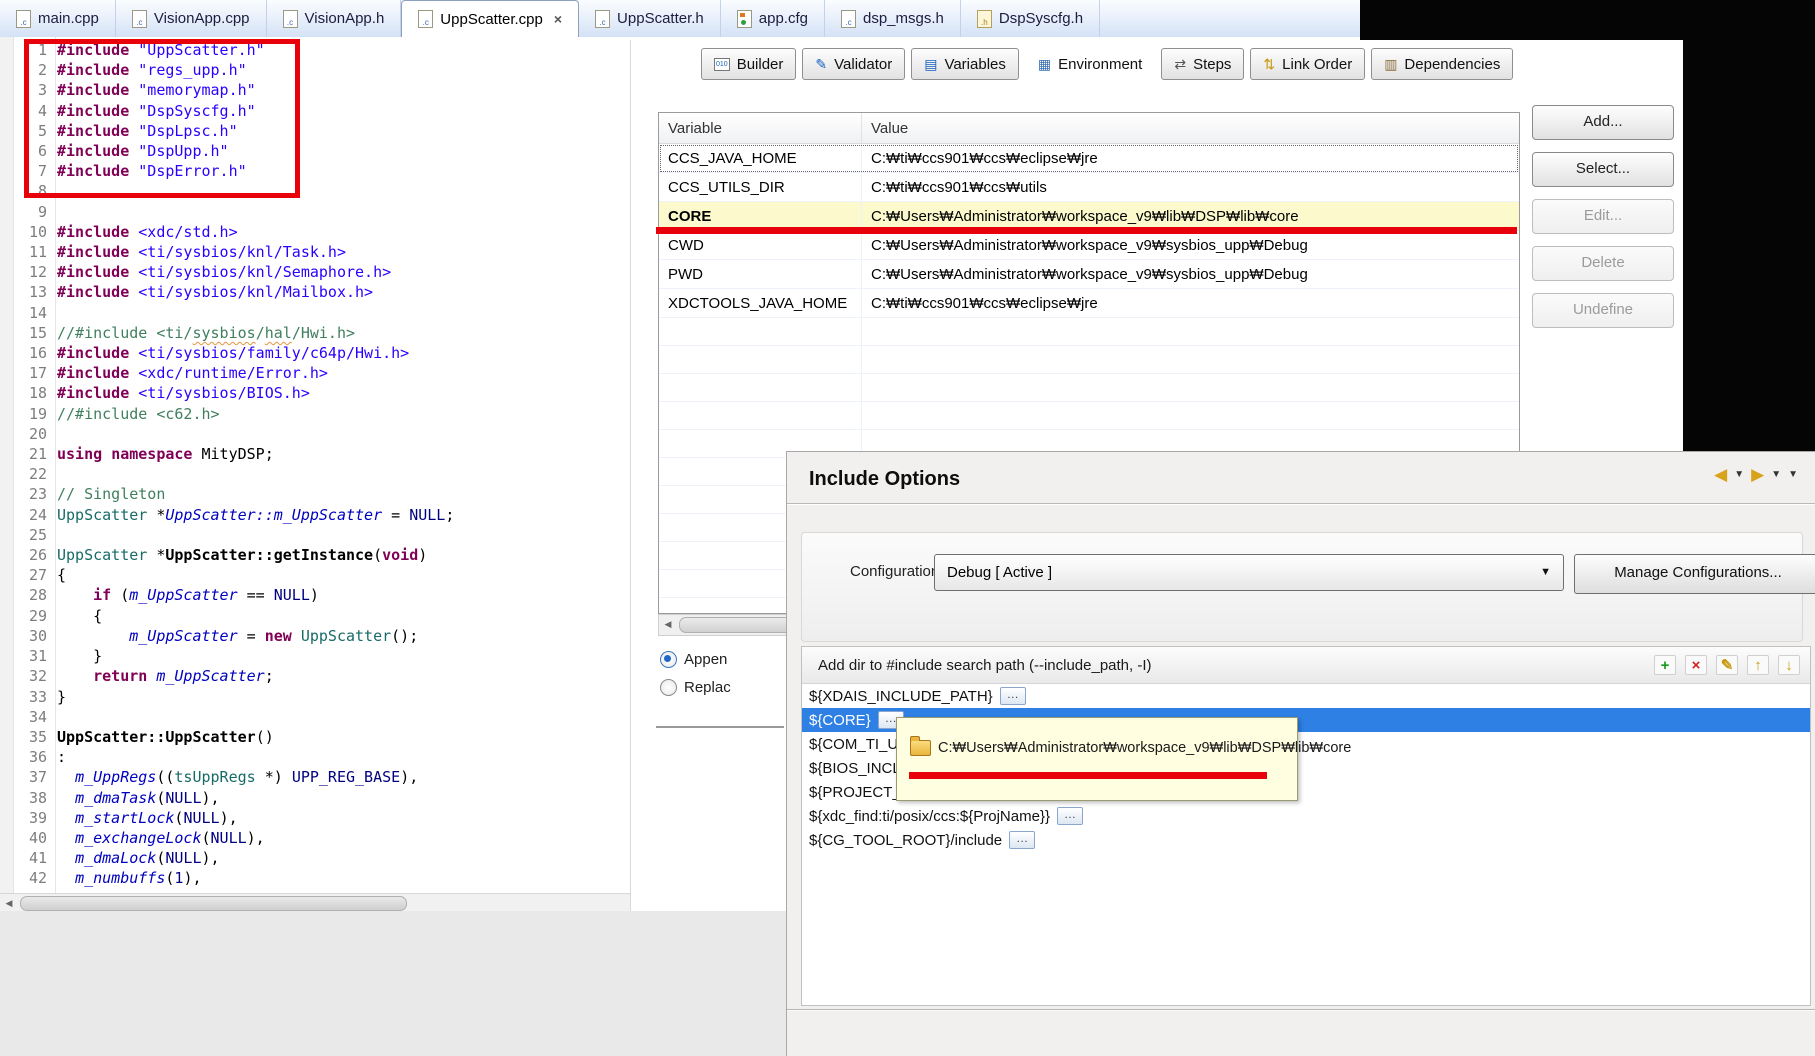  I want to click on code-text: #include <xdc/runtime/Error.h>, so click(192, 373).